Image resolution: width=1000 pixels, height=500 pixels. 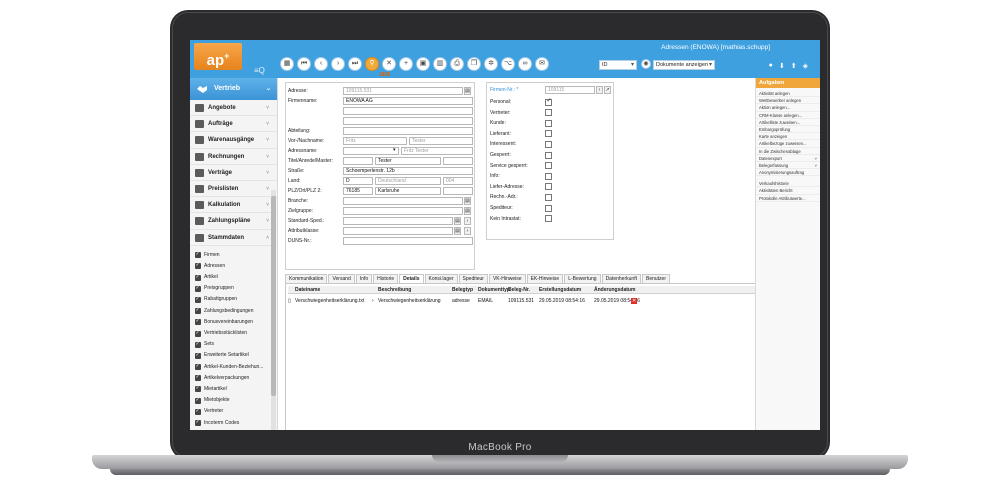 I want to click on grid-header-cell: Beschreibung, so click(x=394, y=290).